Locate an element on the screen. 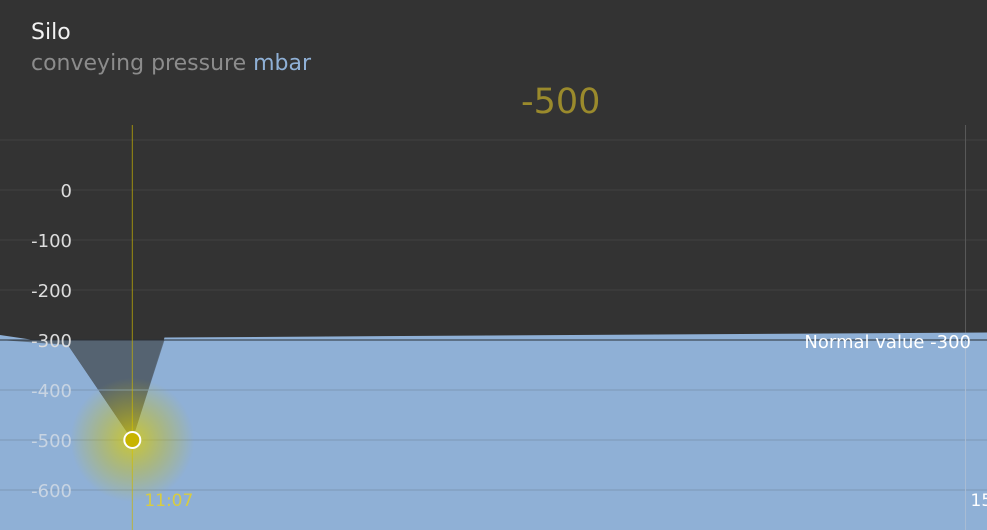 The width and height of the screenshot is (987, 530). x-tick-label-cursor: 11:07 is located at coordinates (168, 501).